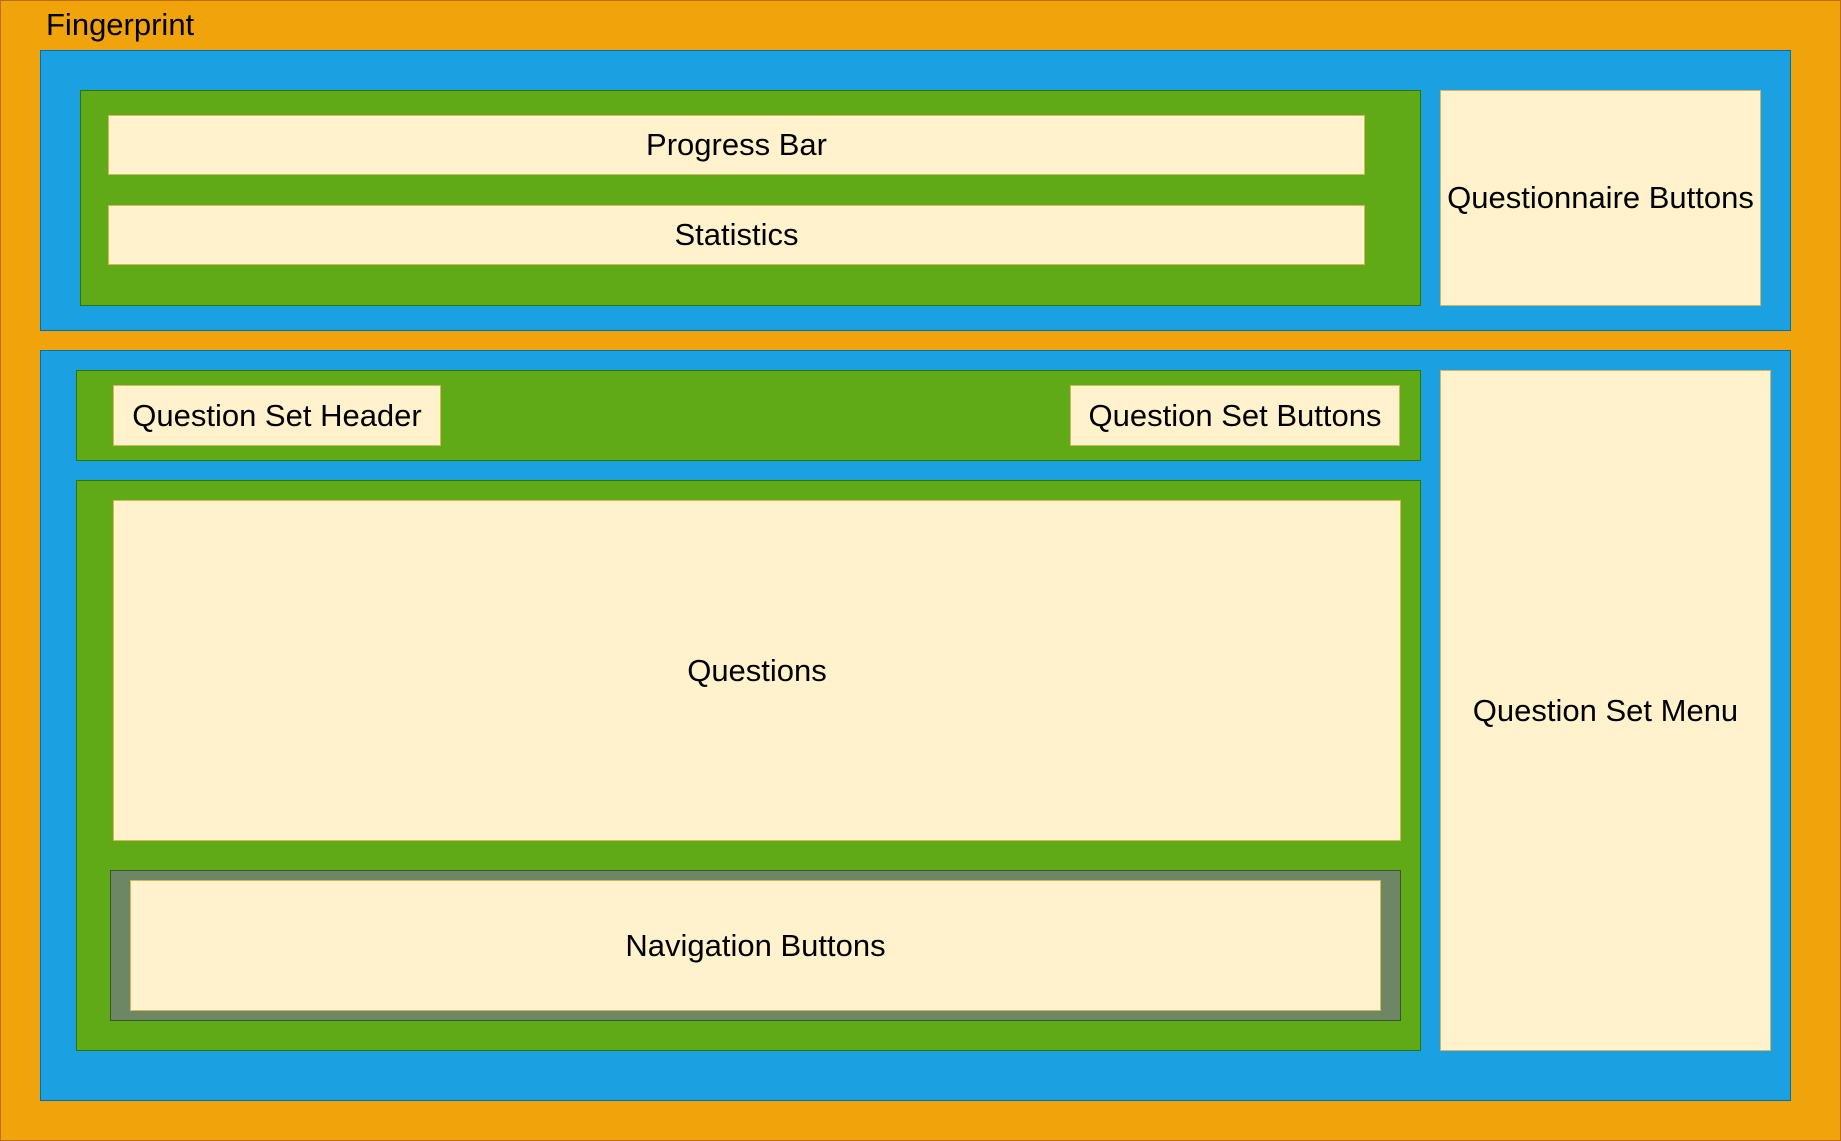 Image resolution: width=1841 pixels, height=1141 pixels. What do you see at coordinates (1600, 198) in the screenshot?
I see `questionnaire-buttons-box: Questionnaire Buttons` at bounding box center [1600, 198].